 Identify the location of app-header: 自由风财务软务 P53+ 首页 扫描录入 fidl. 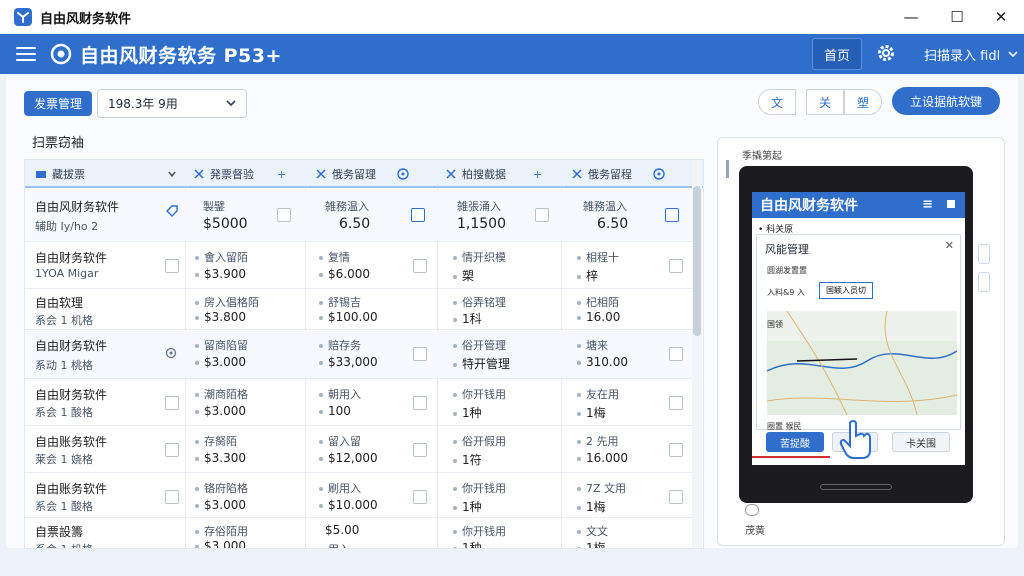
(512, 54).